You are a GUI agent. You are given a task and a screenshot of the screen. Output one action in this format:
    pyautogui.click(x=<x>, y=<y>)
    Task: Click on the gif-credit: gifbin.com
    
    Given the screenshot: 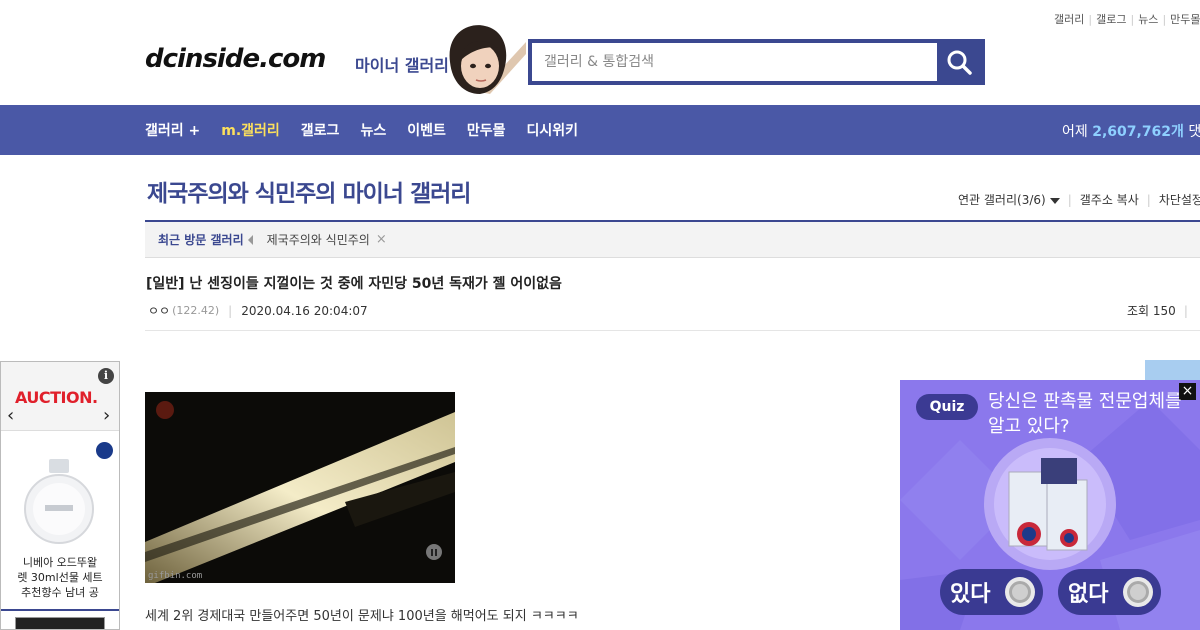 What is the action you would take?
    pyautogui.click(x=175, y=576)
    